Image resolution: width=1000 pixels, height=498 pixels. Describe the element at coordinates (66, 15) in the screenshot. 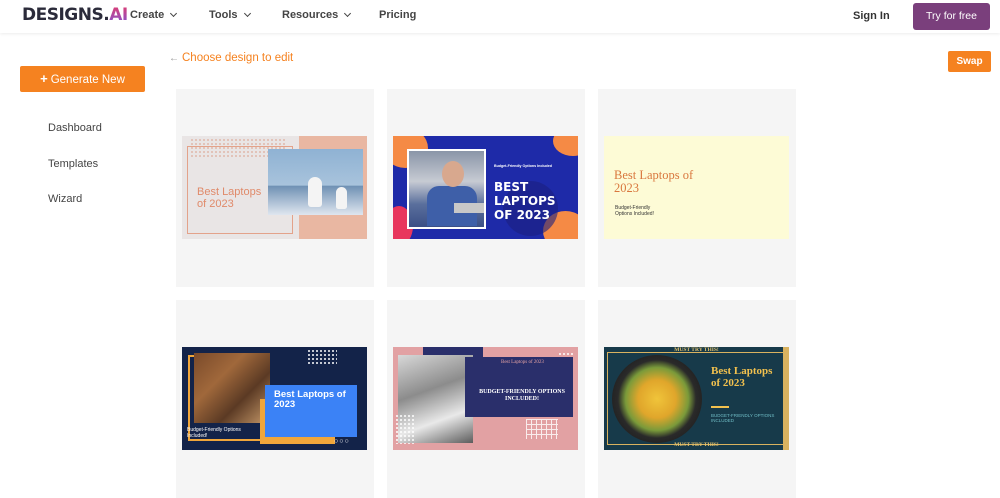

I see `logo-text: DESIGNS.` at that location.